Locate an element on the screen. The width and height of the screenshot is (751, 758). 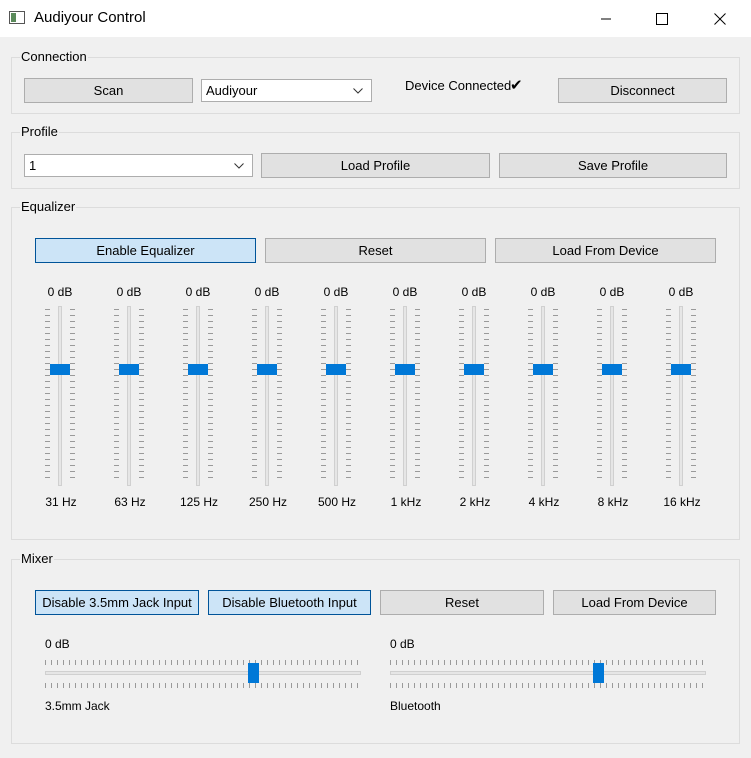
eq-band-frequency-label: 500 Hz is located at coordinates (337, 502).